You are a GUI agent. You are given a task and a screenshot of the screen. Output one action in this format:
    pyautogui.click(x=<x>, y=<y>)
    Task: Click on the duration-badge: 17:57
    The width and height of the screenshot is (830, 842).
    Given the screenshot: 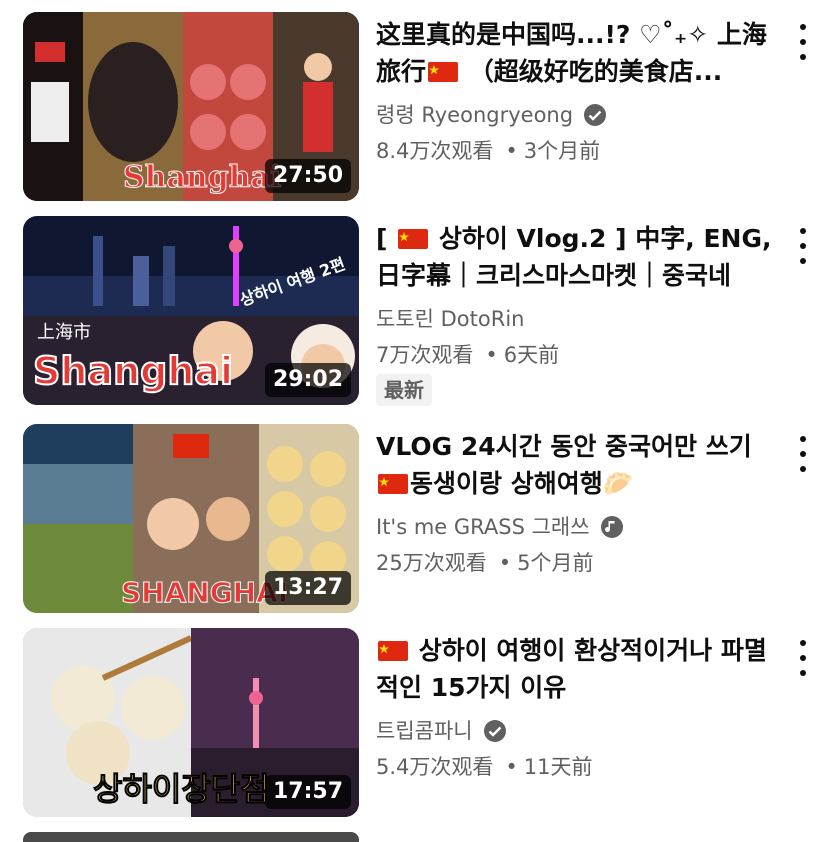 What is the action you would take?
    pyautogui.click(x=307, y=792)
    